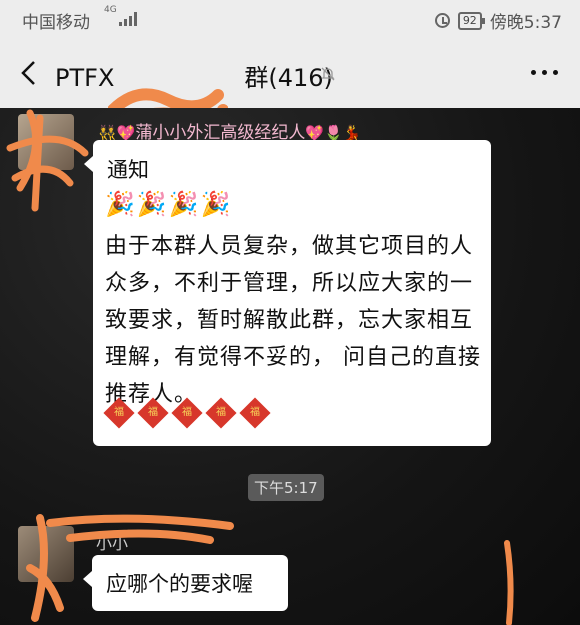 The width and height of the screenshot is (580, 625). I want to click on chevron-left-icon, so click(29, 73).